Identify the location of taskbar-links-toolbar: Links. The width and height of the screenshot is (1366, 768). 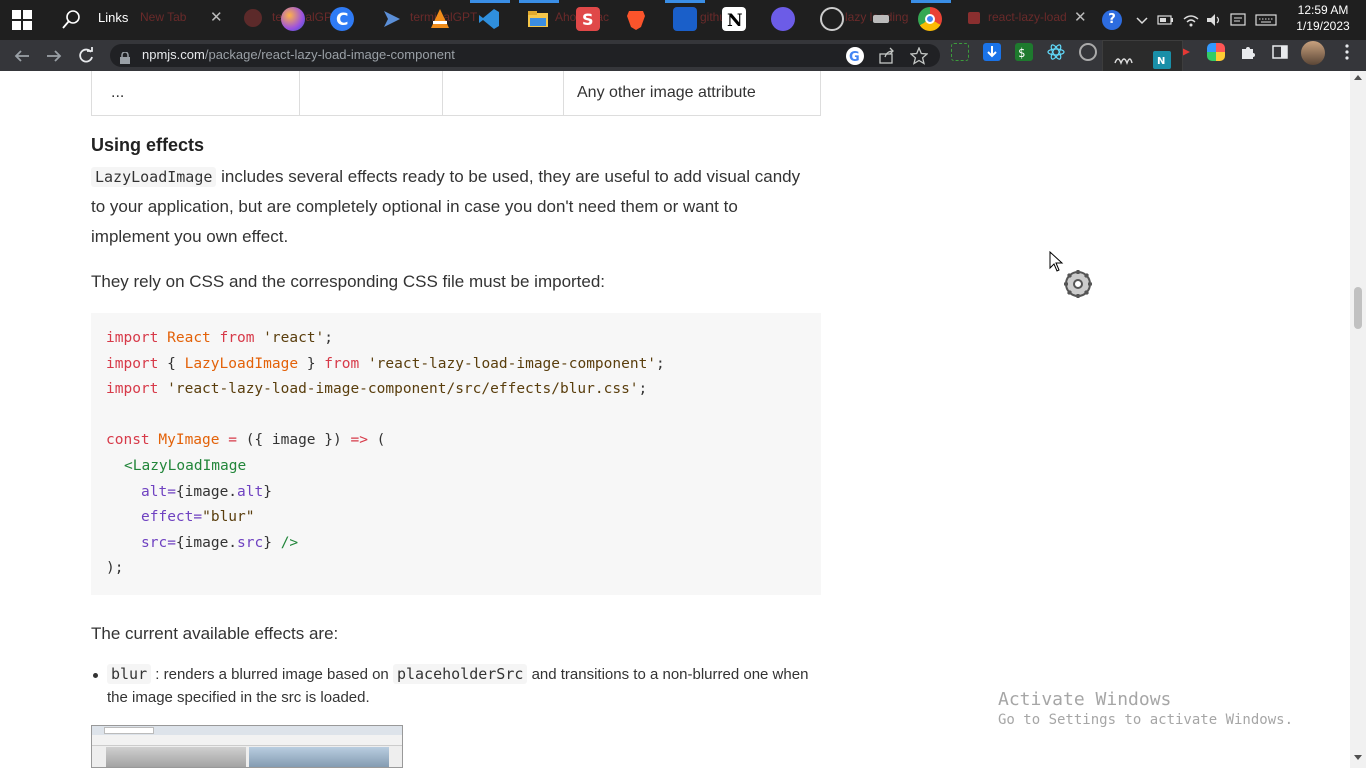
(113, 17).